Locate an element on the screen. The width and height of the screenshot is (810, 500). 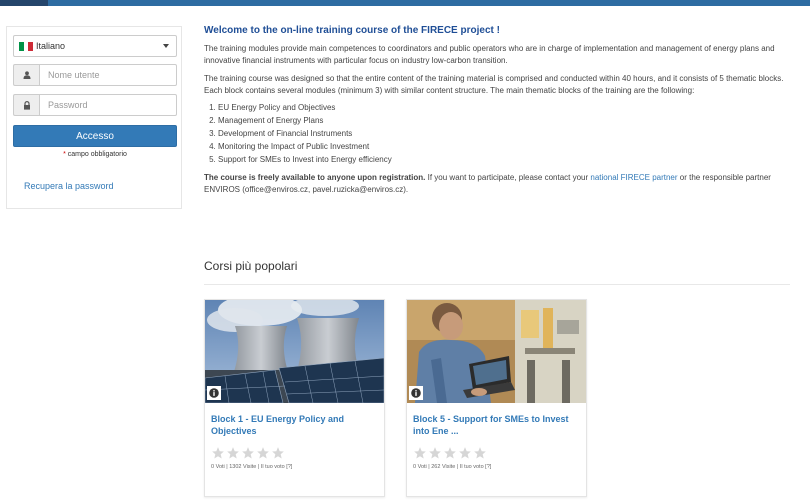
language-label: Italiano is located at coordinates (51, 46).